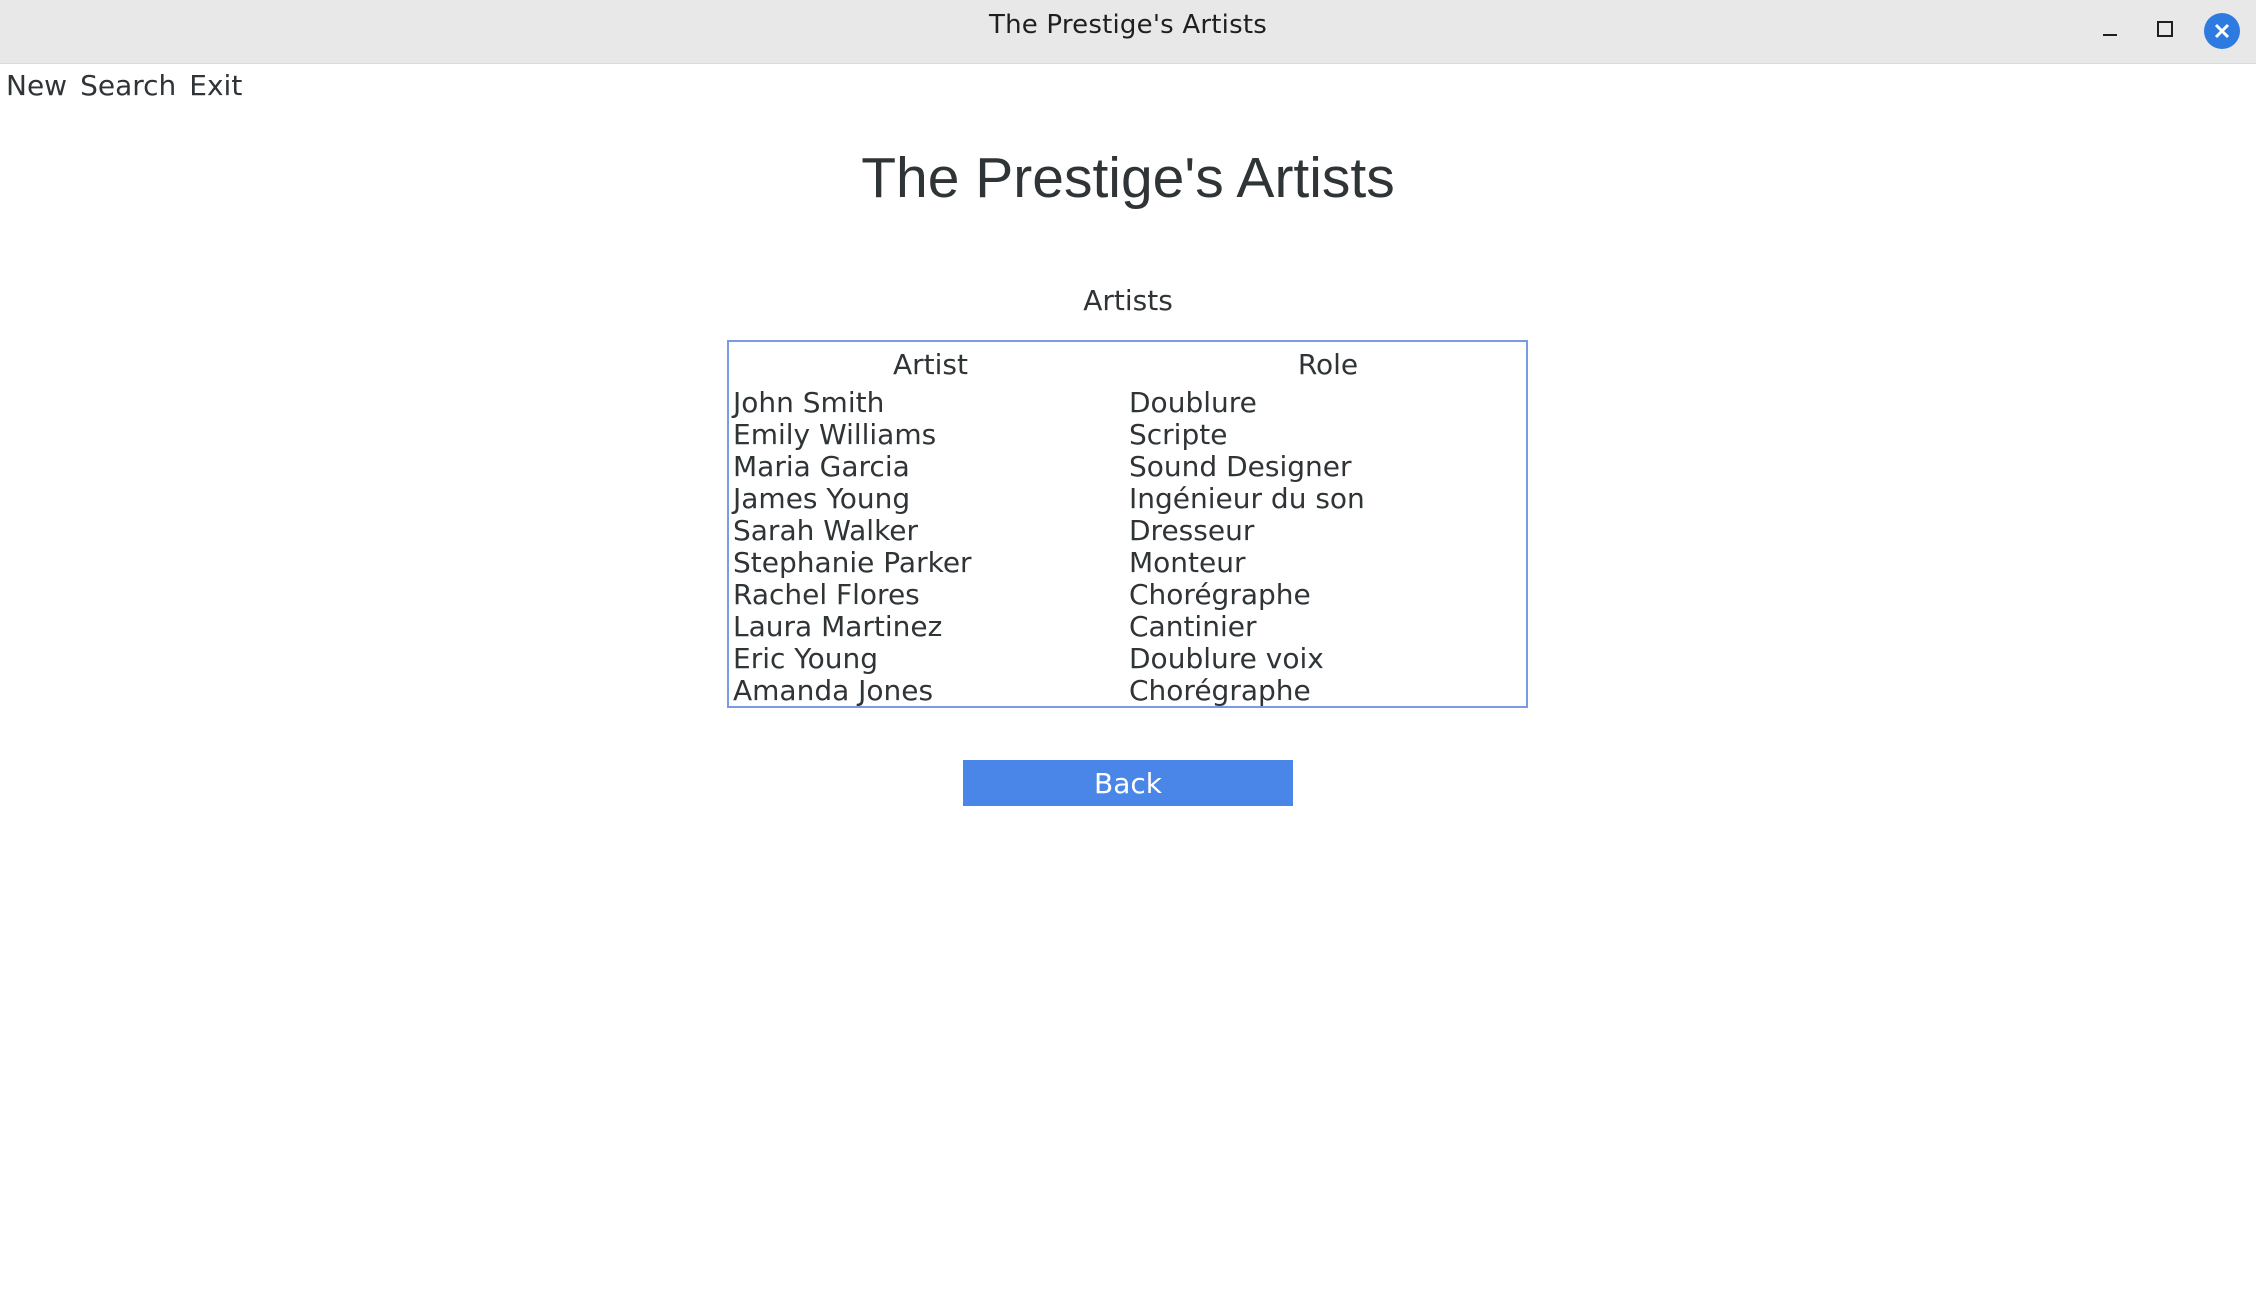 This screenshot has width=2256, height=1309. I want to click on table-row: Sarah Walker Dresseur, so click(1127, 530).